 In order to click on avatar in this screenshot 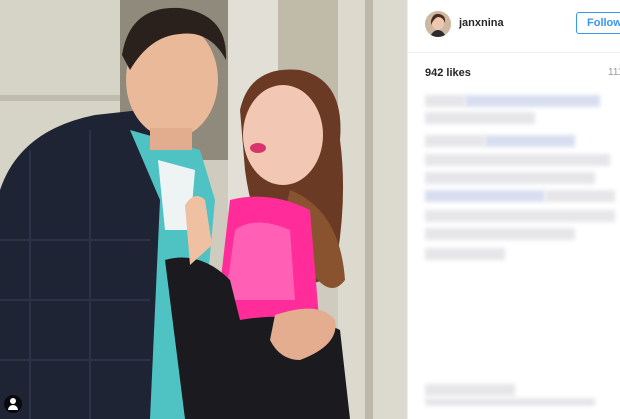, I will do `click(438, 24)`.